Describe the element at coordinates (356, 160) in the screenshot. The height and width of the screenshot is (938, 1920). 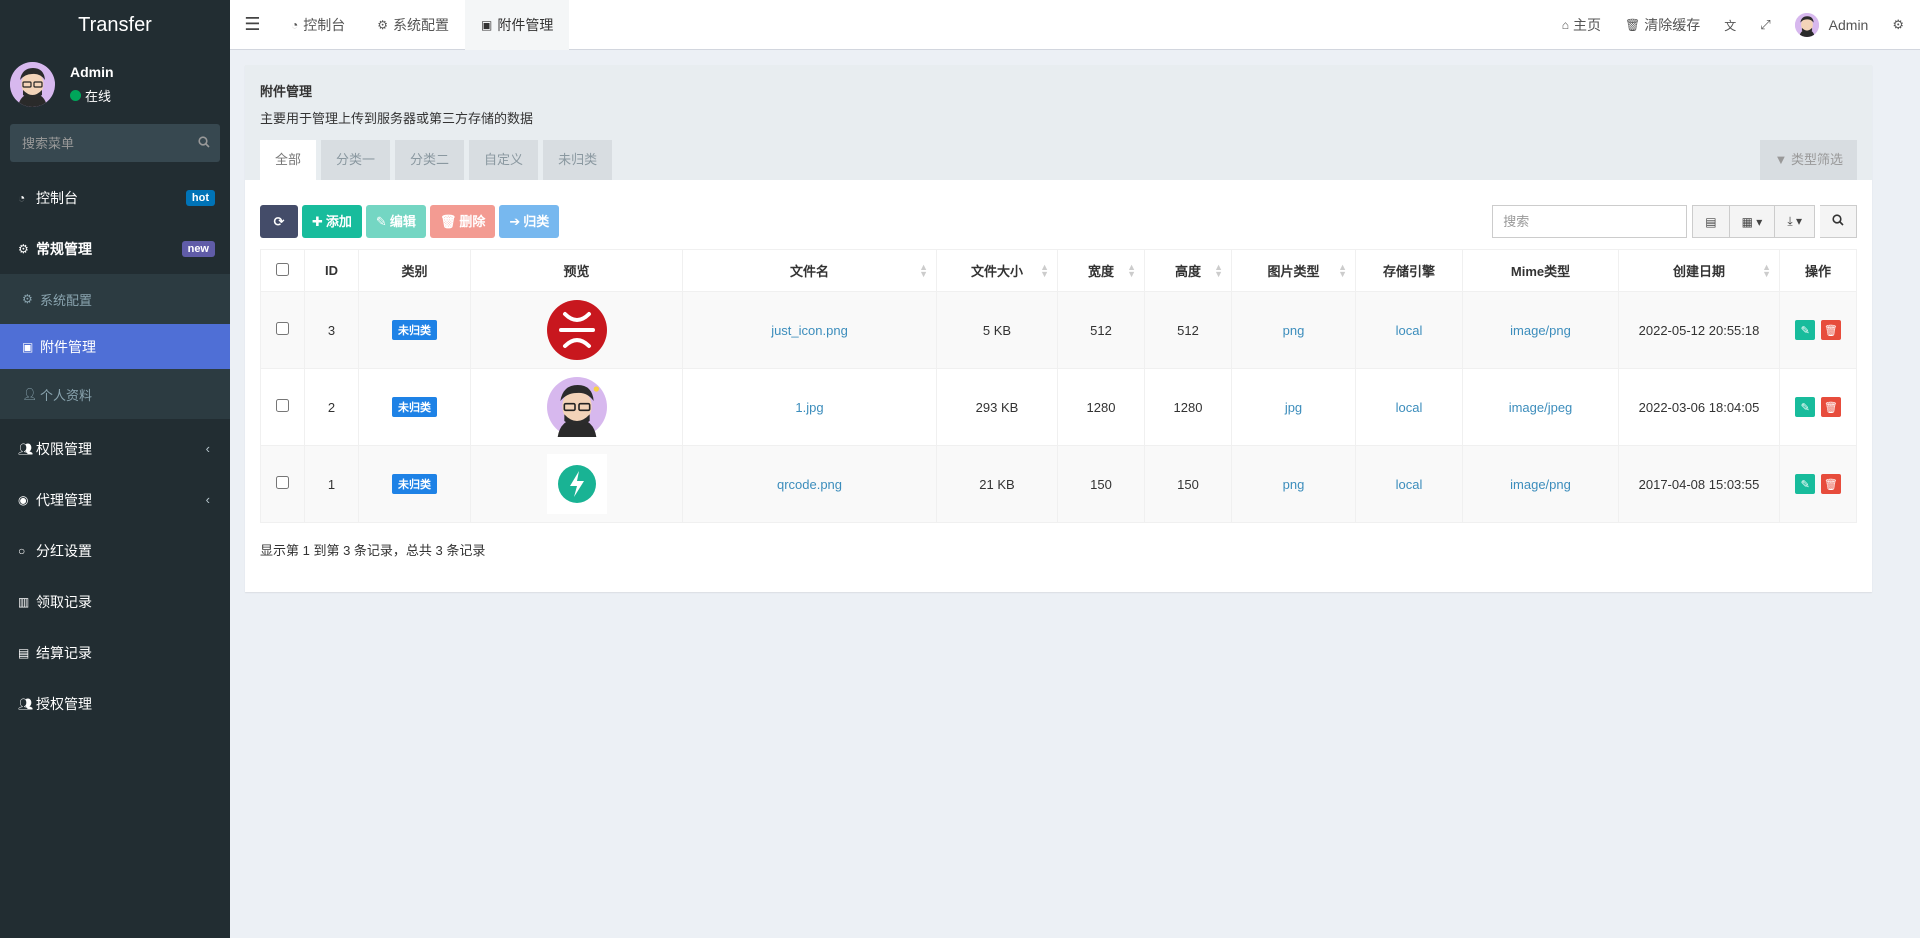
I see `tab-category-1: 分类一` at that location.